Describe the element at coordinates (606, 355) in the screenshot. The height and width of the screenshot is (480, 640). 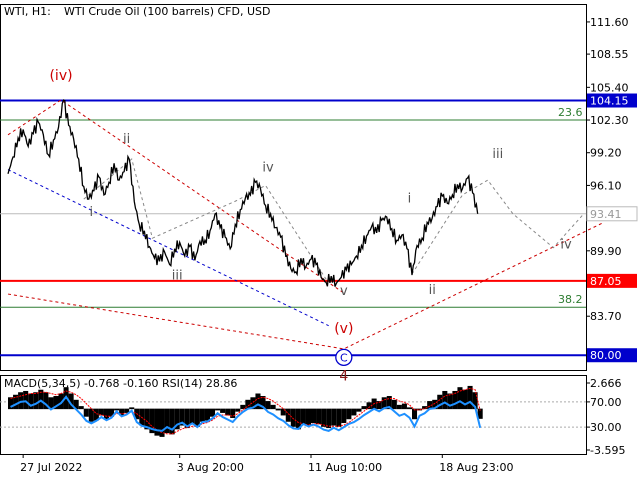
I see `level-badge-label: 80.00` at that location.